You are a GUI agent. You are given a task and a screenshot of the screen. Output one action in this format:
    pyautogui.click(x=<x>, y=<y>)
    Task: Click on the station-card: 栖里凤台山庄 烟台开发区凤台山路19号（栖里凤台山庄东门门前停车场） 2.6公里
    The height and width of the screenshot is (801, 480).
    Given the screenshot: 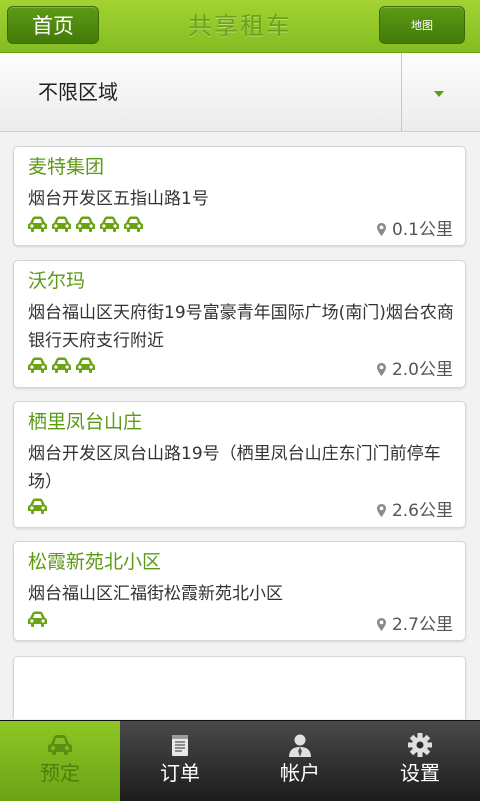 What is the action you would take?
    pyautogui.click(x=239, y=464)
    